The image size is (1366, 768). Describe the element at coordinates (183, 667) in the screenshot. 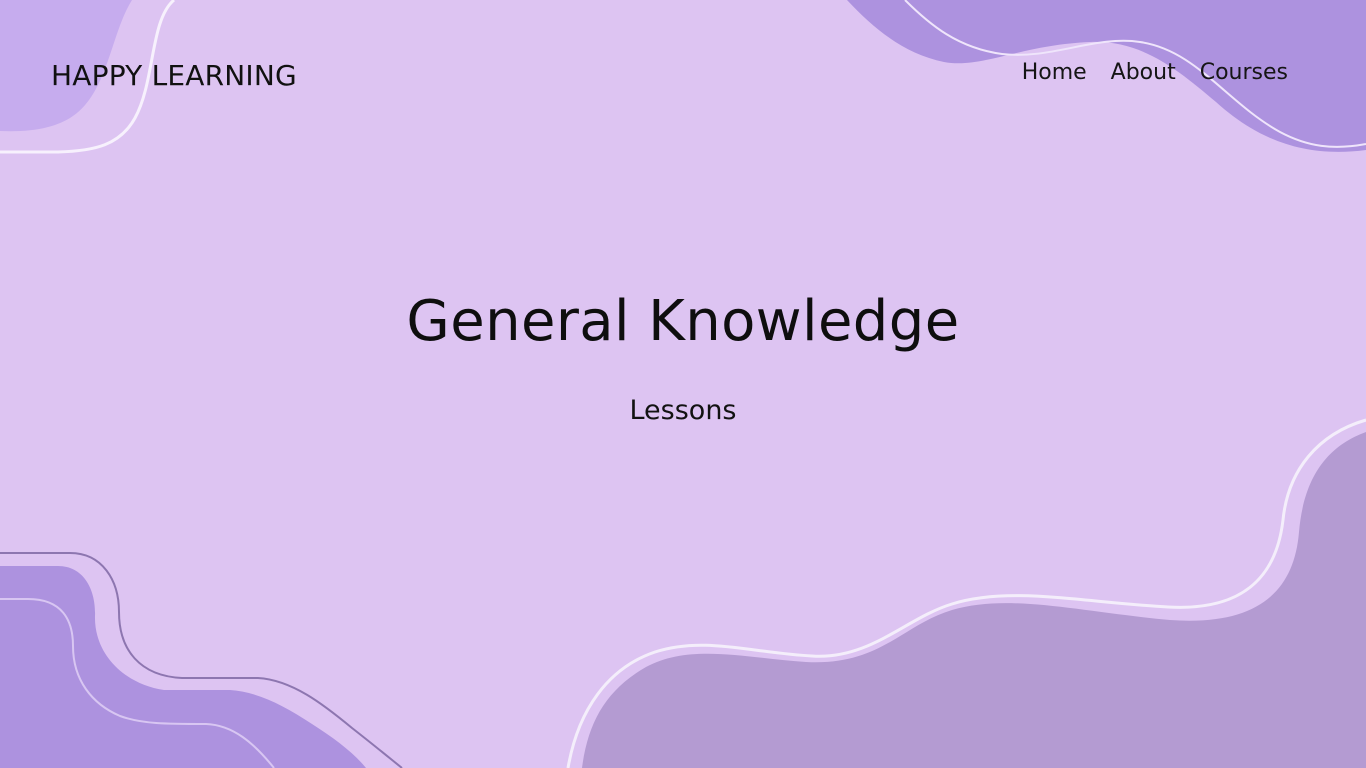

I see `bottom-left-blob` at that location.